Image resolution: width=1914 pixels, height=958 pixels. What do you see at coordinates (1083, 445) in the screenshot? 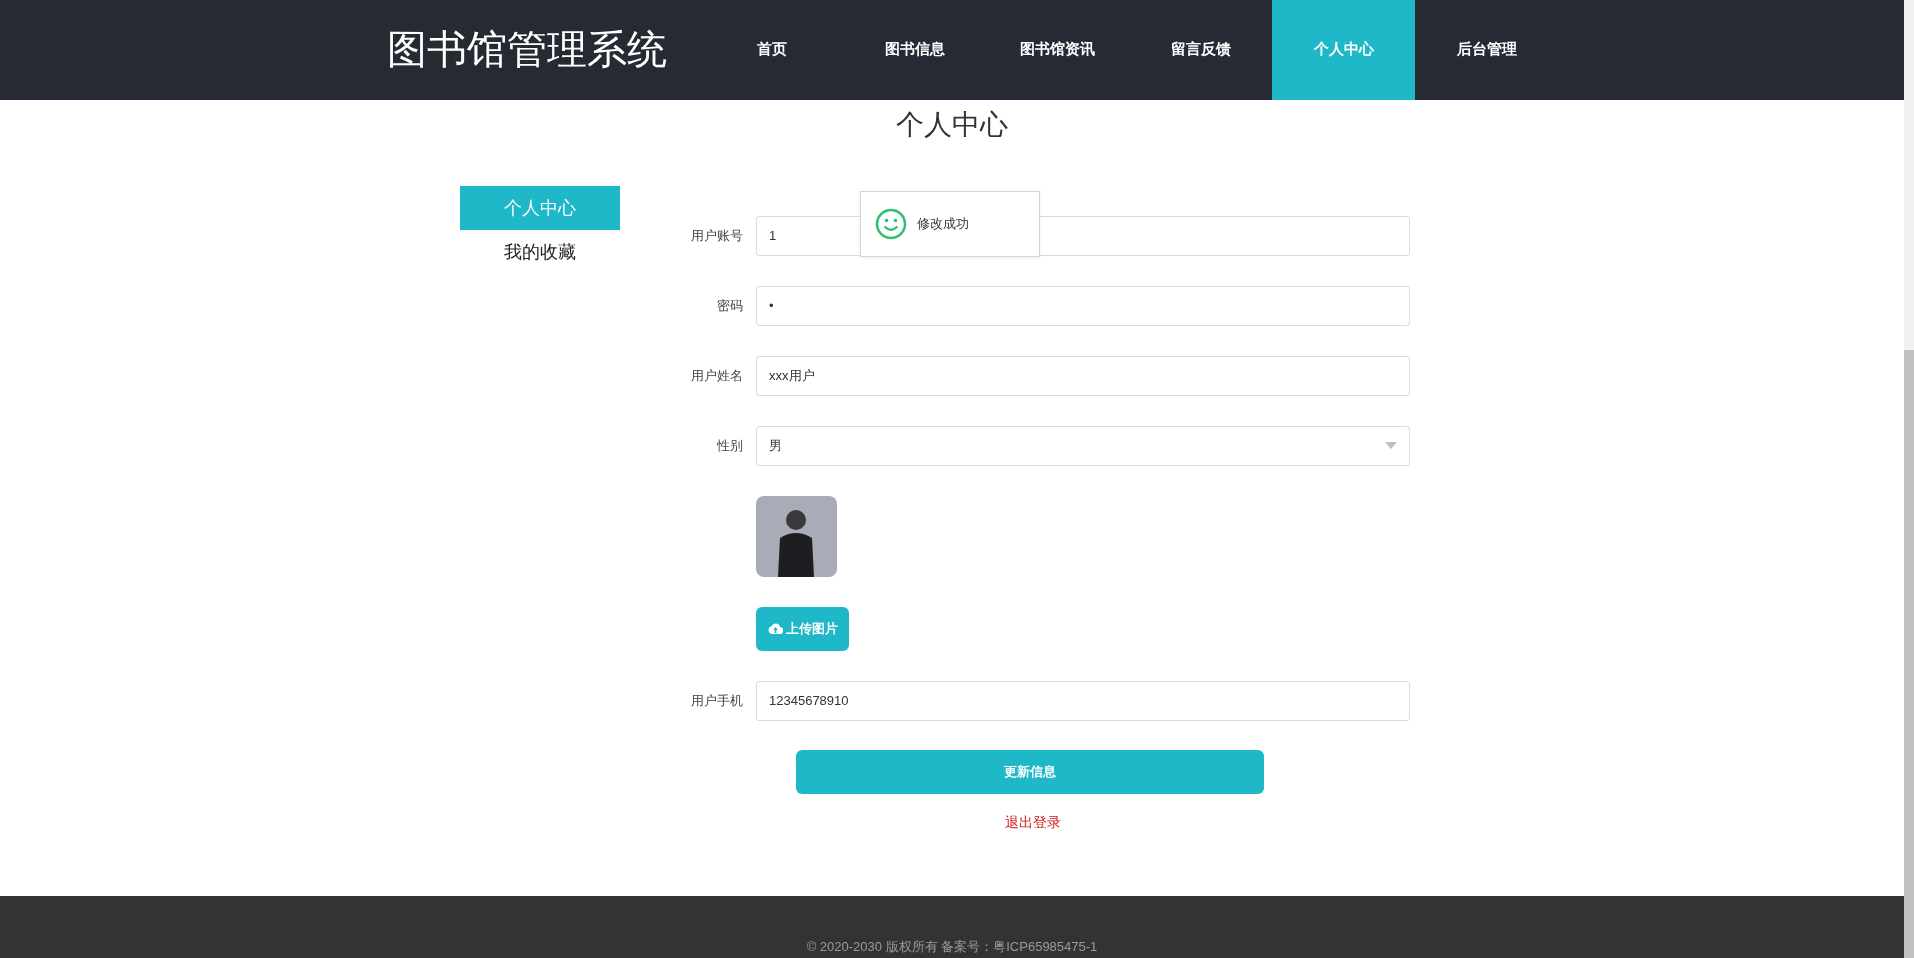
I see `select-dropdown: 男` at bounding box center [1083, 445].